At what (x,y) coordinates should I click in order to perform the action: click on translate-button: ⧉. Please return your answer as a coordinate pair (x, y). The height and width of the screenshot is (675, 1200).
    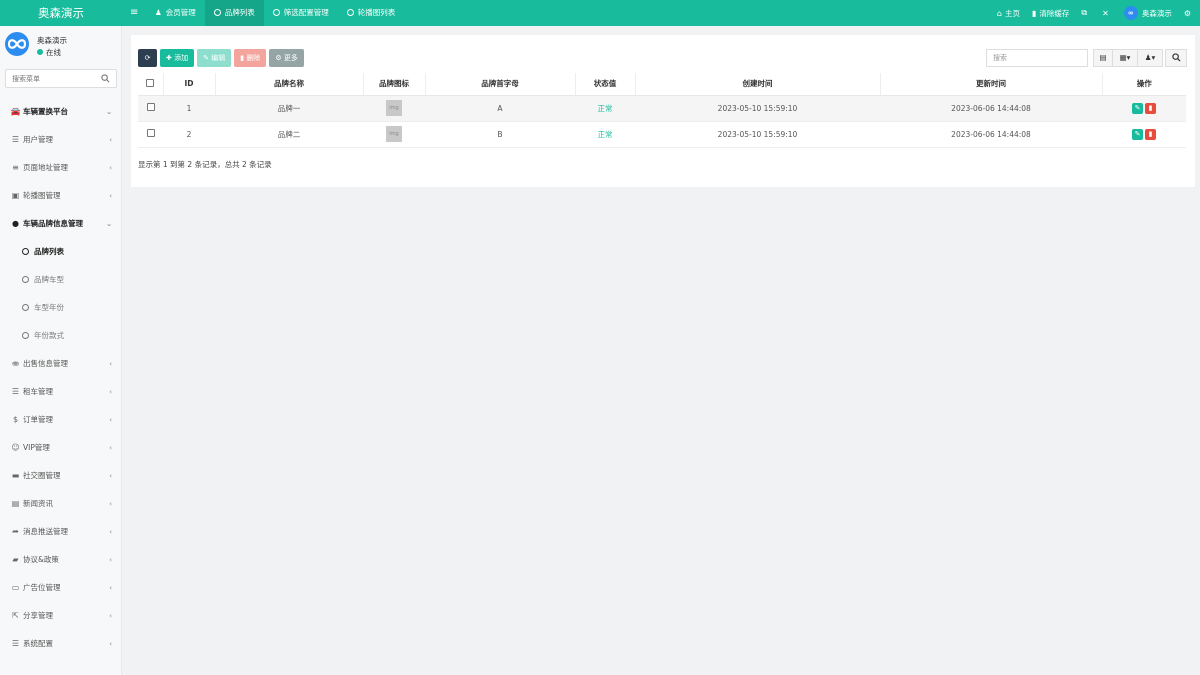
    Looking at the image, I should click on (1085, 13).